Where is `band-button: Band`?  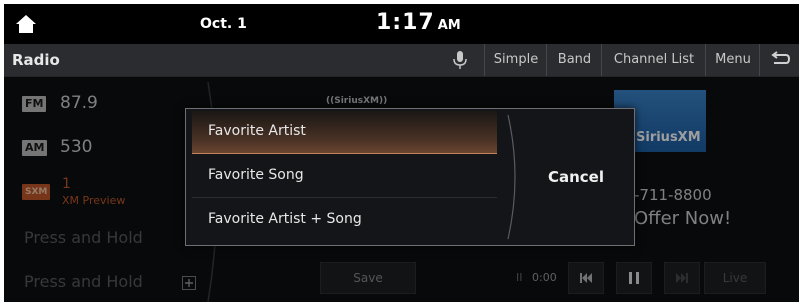
band-button: Band is located at coordinates (574, 60).